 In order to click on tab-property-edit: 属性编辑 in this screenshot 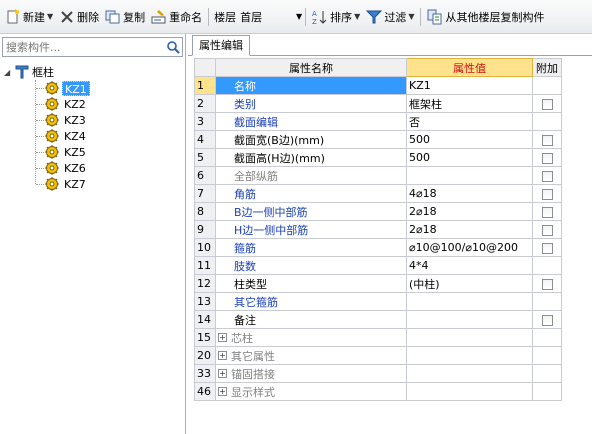, I will do `click(221, 45)`.